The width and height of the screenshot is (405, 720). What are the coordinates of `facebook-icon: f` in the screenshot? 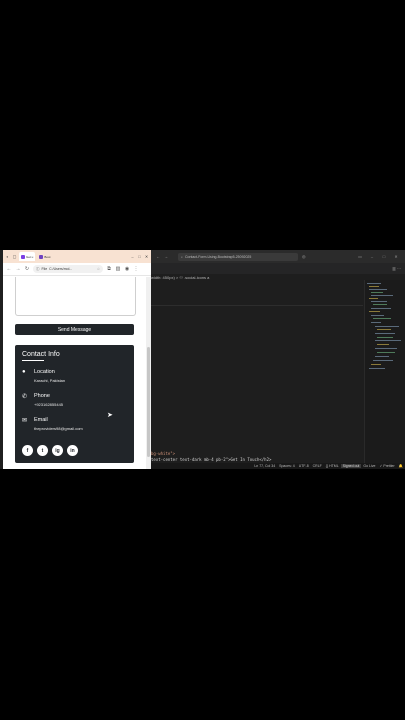 It's located at (27, 450).